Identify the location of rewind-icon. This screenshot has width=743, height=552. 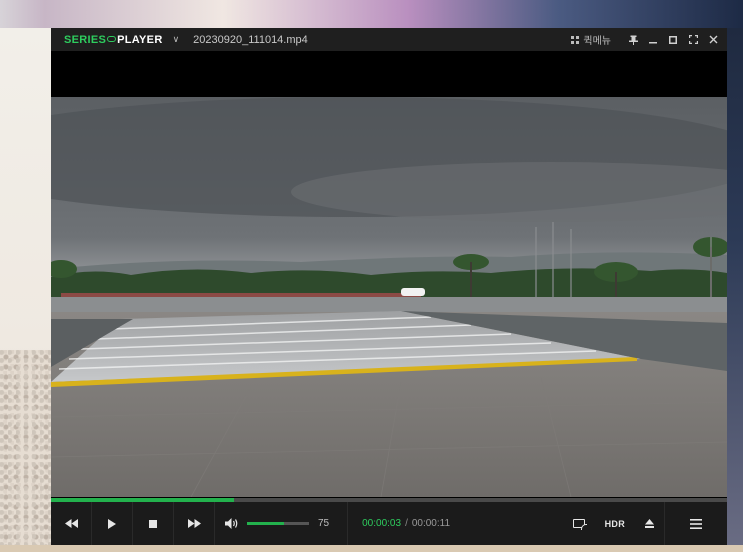
(71, 523).